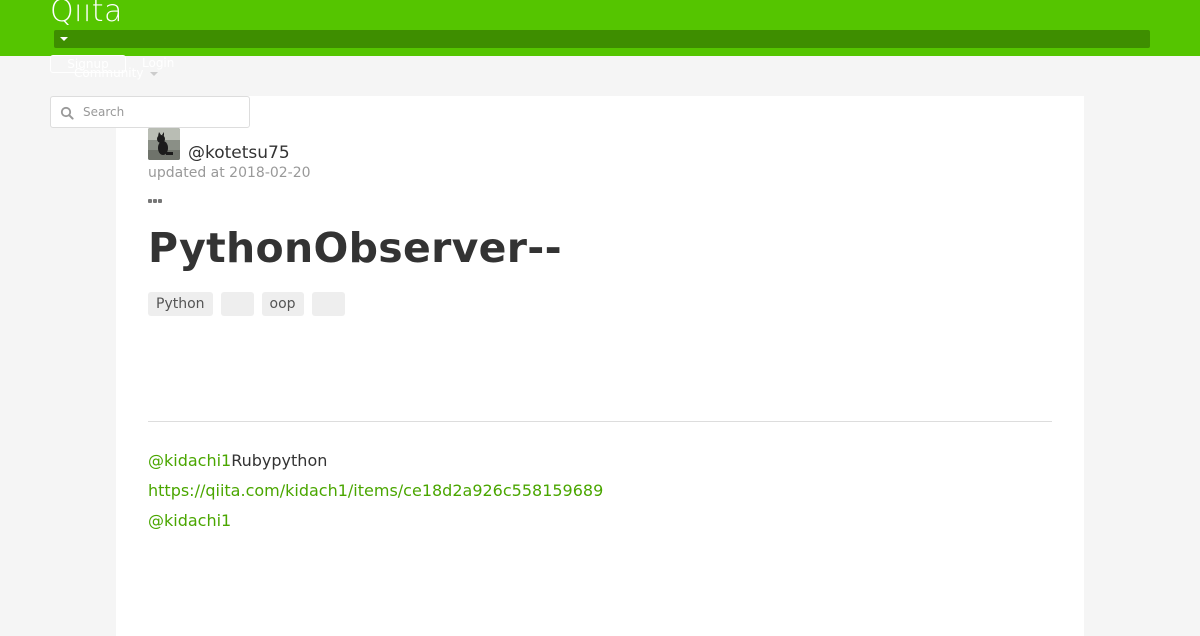  What do you see at coordinates (229, 173) in the screenshot?
I see `updated-at: updated at 2018-02-20` at bounding box center [229, 173].